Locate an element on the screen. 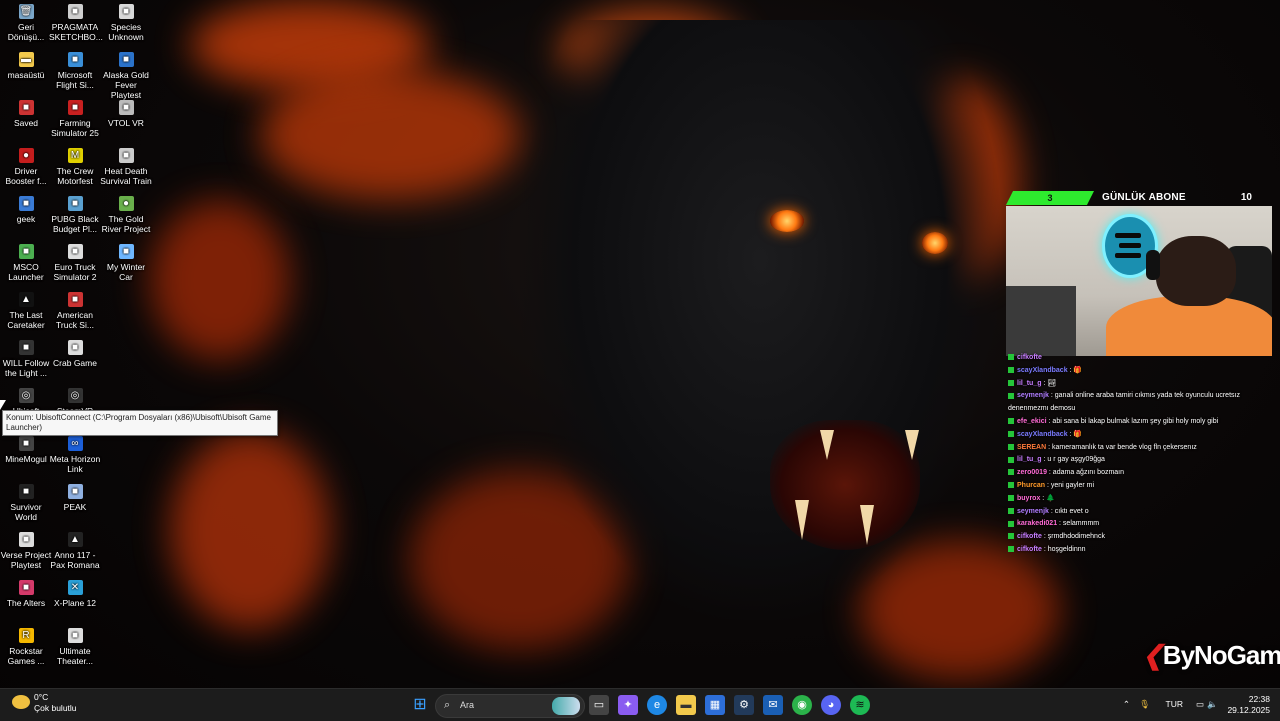 The height and width of the screenshot is (721, 1280). desktop-icon: ■ The Alters is located at coordinates (26, 594).